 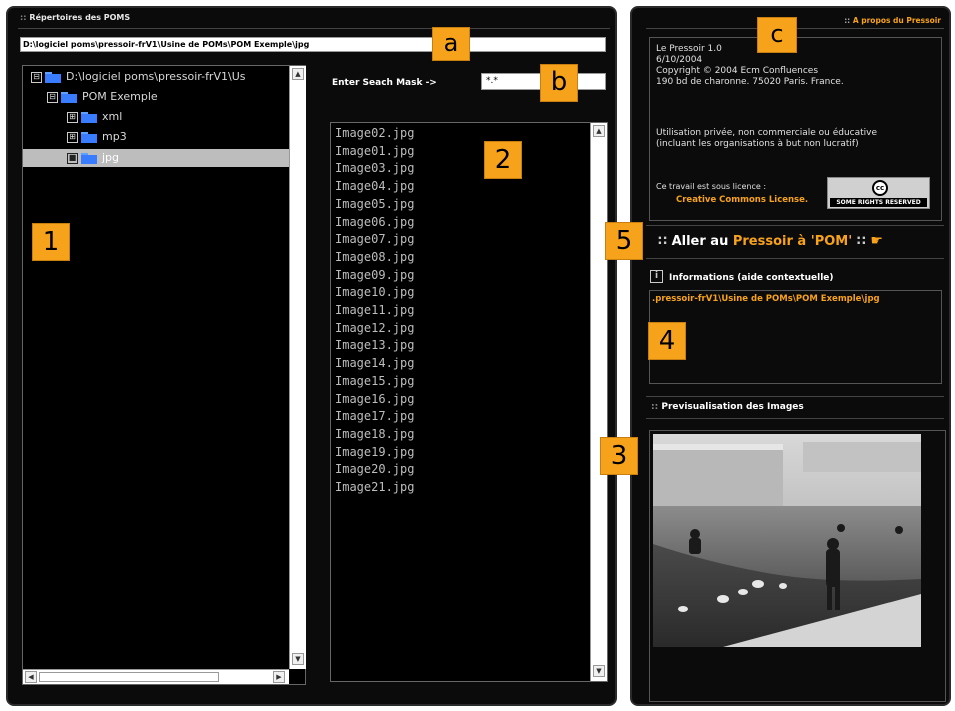 I want to click on tree-vertical-scrollbar: ▲ ▼, so click(x=297, y=367).